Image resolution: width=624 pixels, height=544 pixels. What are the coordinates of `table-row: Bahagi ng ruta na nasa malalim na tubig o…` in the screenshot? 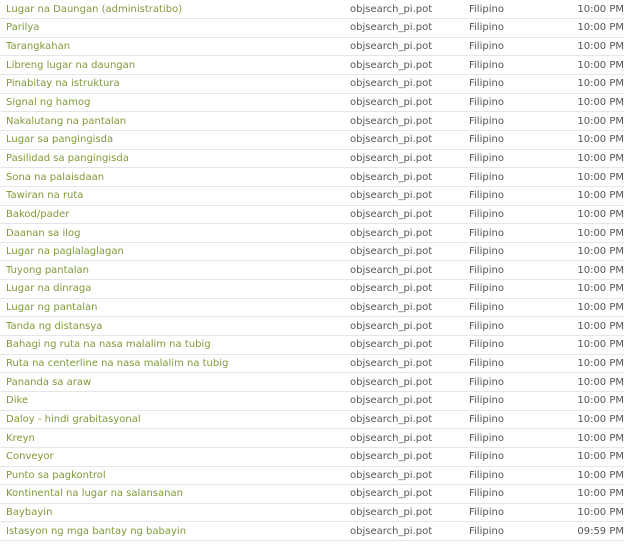 It's located at (312, 345).